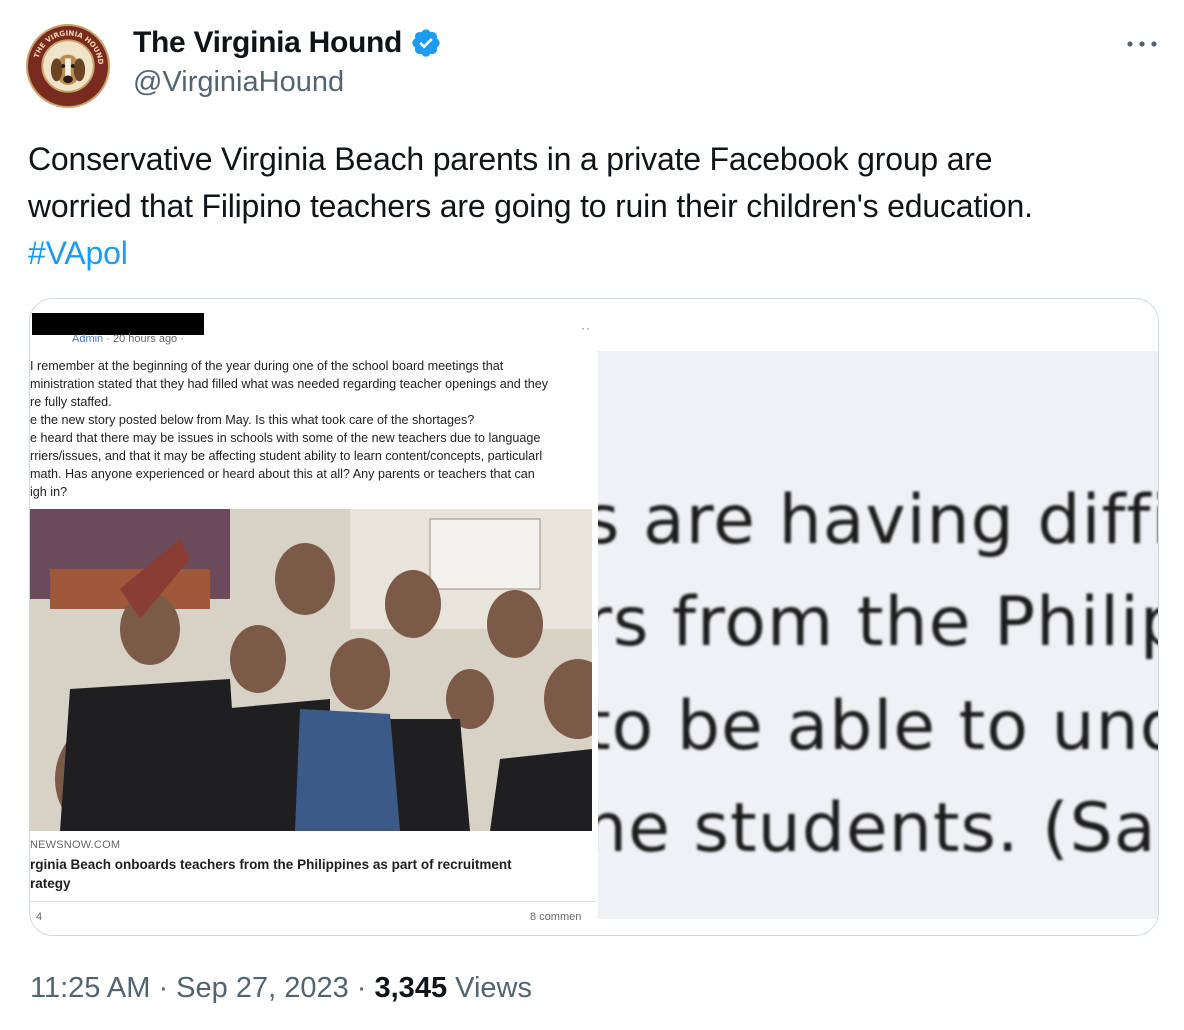 This screenshot has width=1184, height=1030. What do you see at coordinates (1142, 44) in the screenshot?
I see `more-horizontal-icon` at bounding box center [1142, 44].